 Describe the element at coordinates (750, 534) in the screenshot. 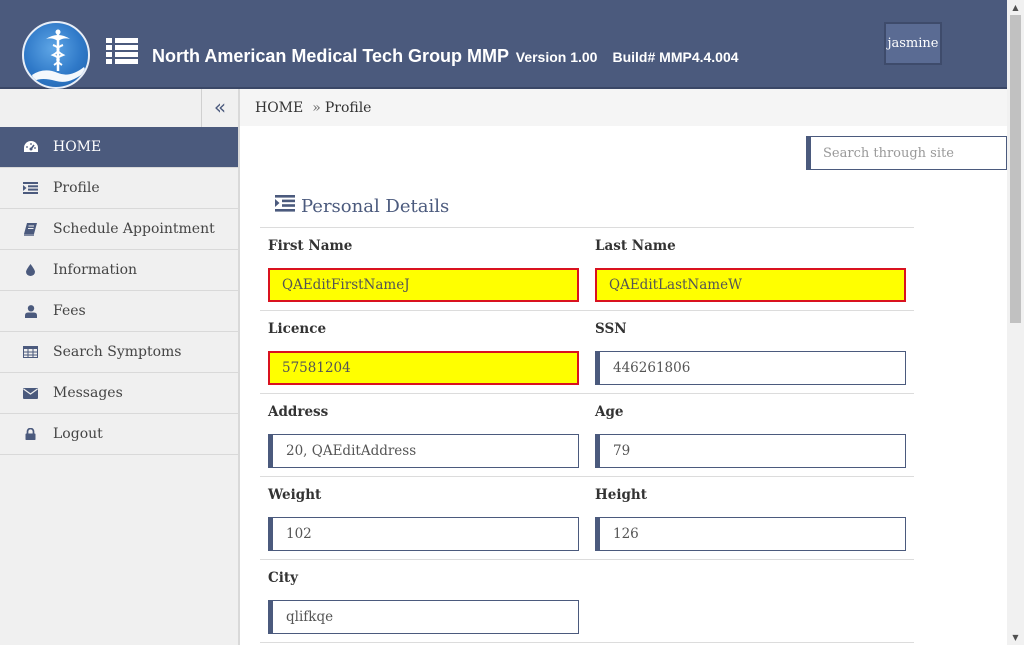

I see `height-field` at that location.